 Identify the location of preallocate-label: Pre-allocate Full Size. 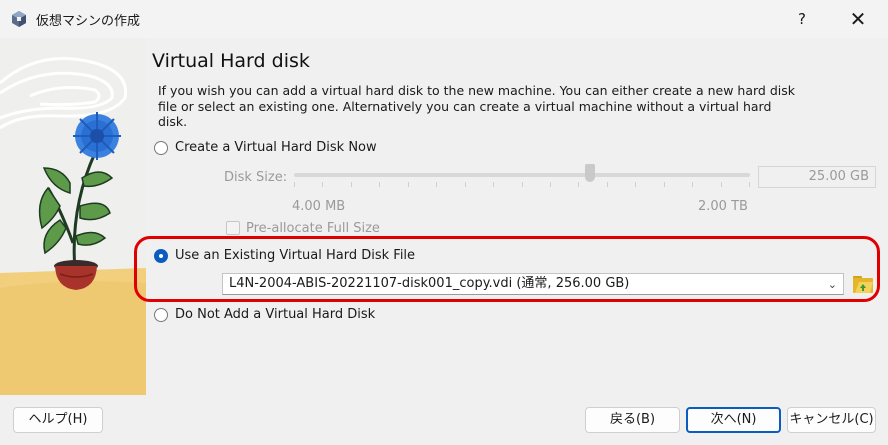
(313, 228).